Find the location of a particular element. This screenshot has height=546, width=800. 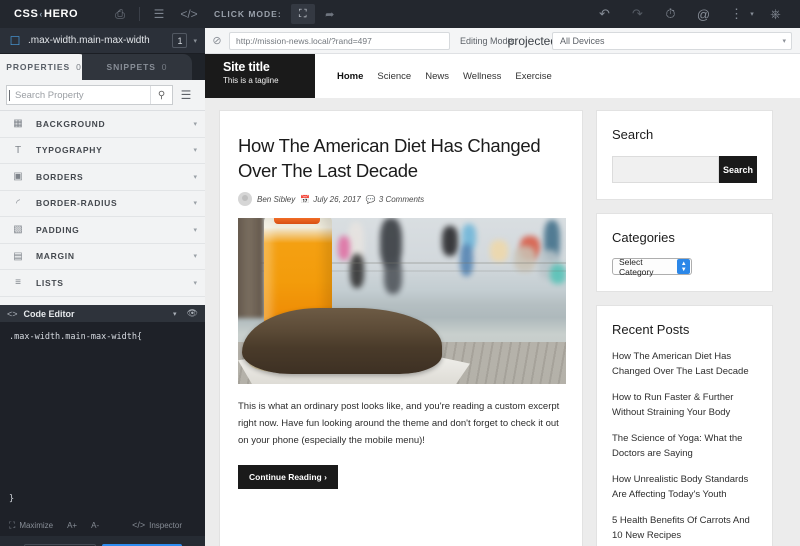

toolbar-right-group: ↶ ↷ ⏱ @ ⋮ ▾ ⎈ is located at coordinates (694, 14).